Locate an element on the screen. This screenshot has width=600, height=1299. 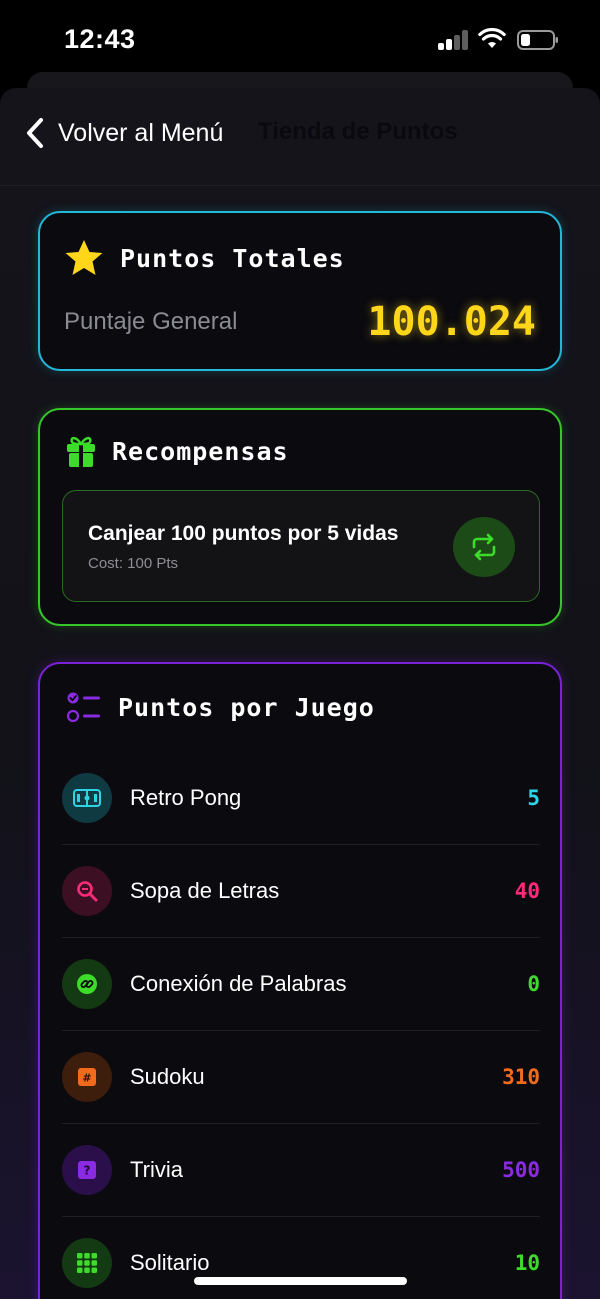
reward-cost: Cost: 100 Pts is located at coordinates (133, 563).